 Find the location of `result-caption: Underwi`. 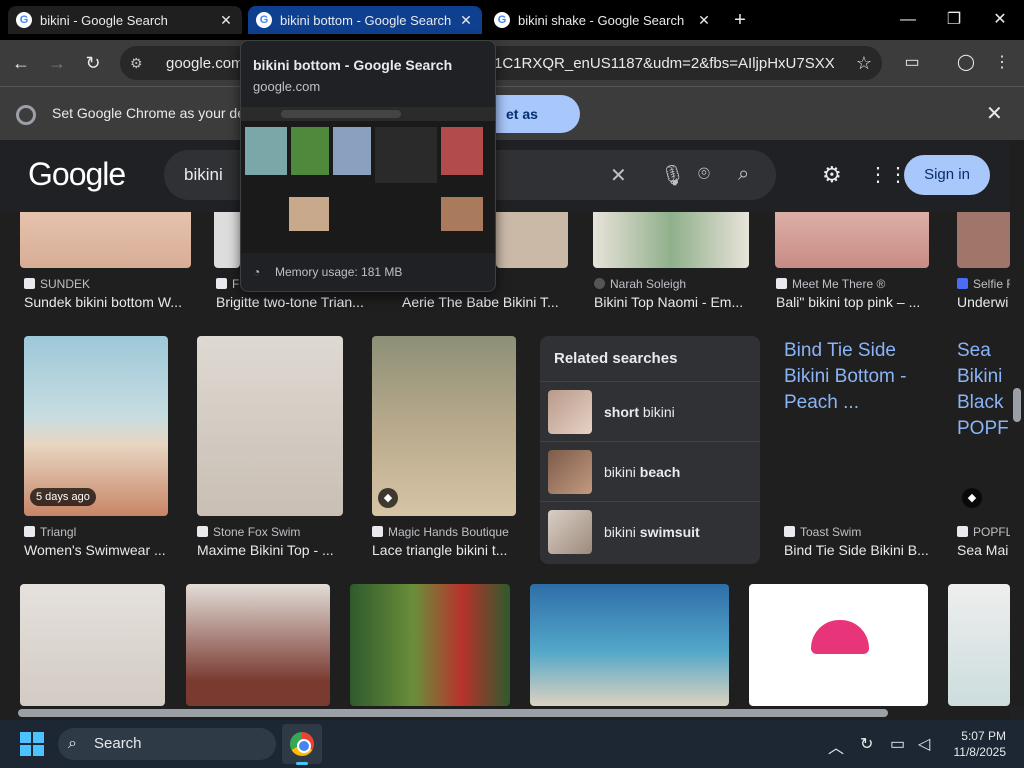

result-caption: Underwi is located at coordinates (983, 302).